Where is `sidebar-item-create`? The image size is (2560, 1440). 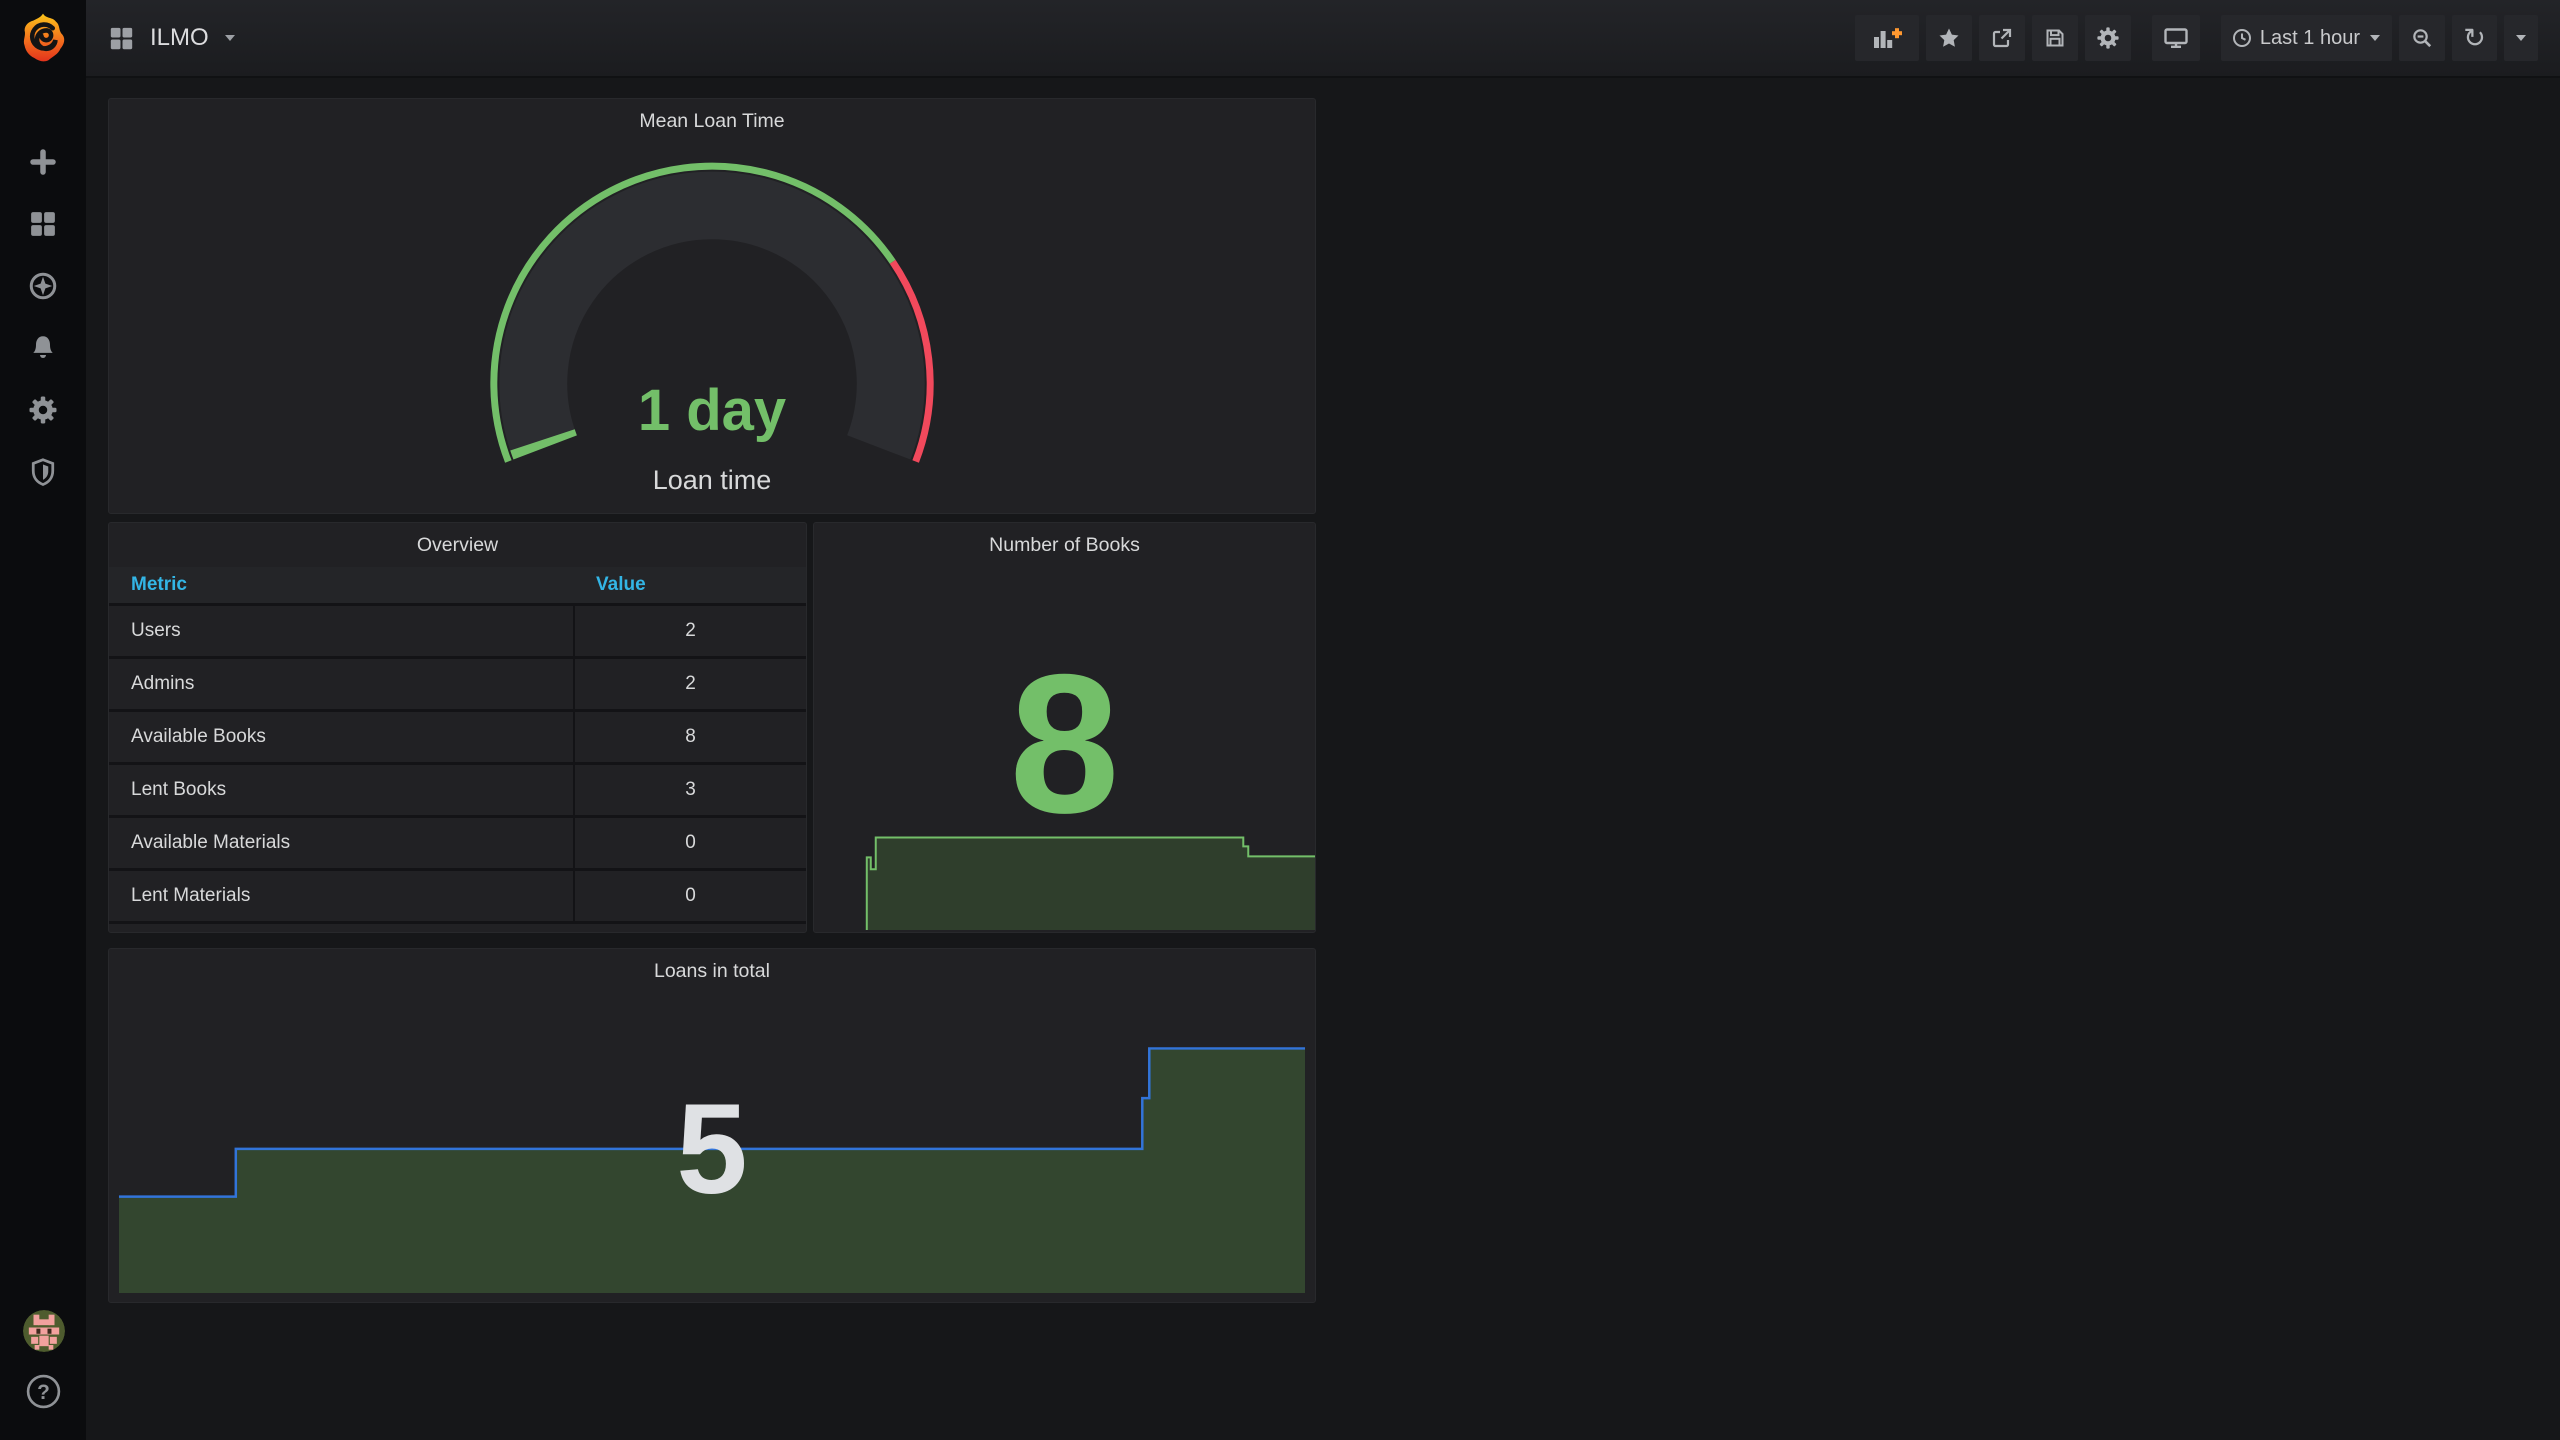
sidebar-item-create is located at coordinates (43, 162).